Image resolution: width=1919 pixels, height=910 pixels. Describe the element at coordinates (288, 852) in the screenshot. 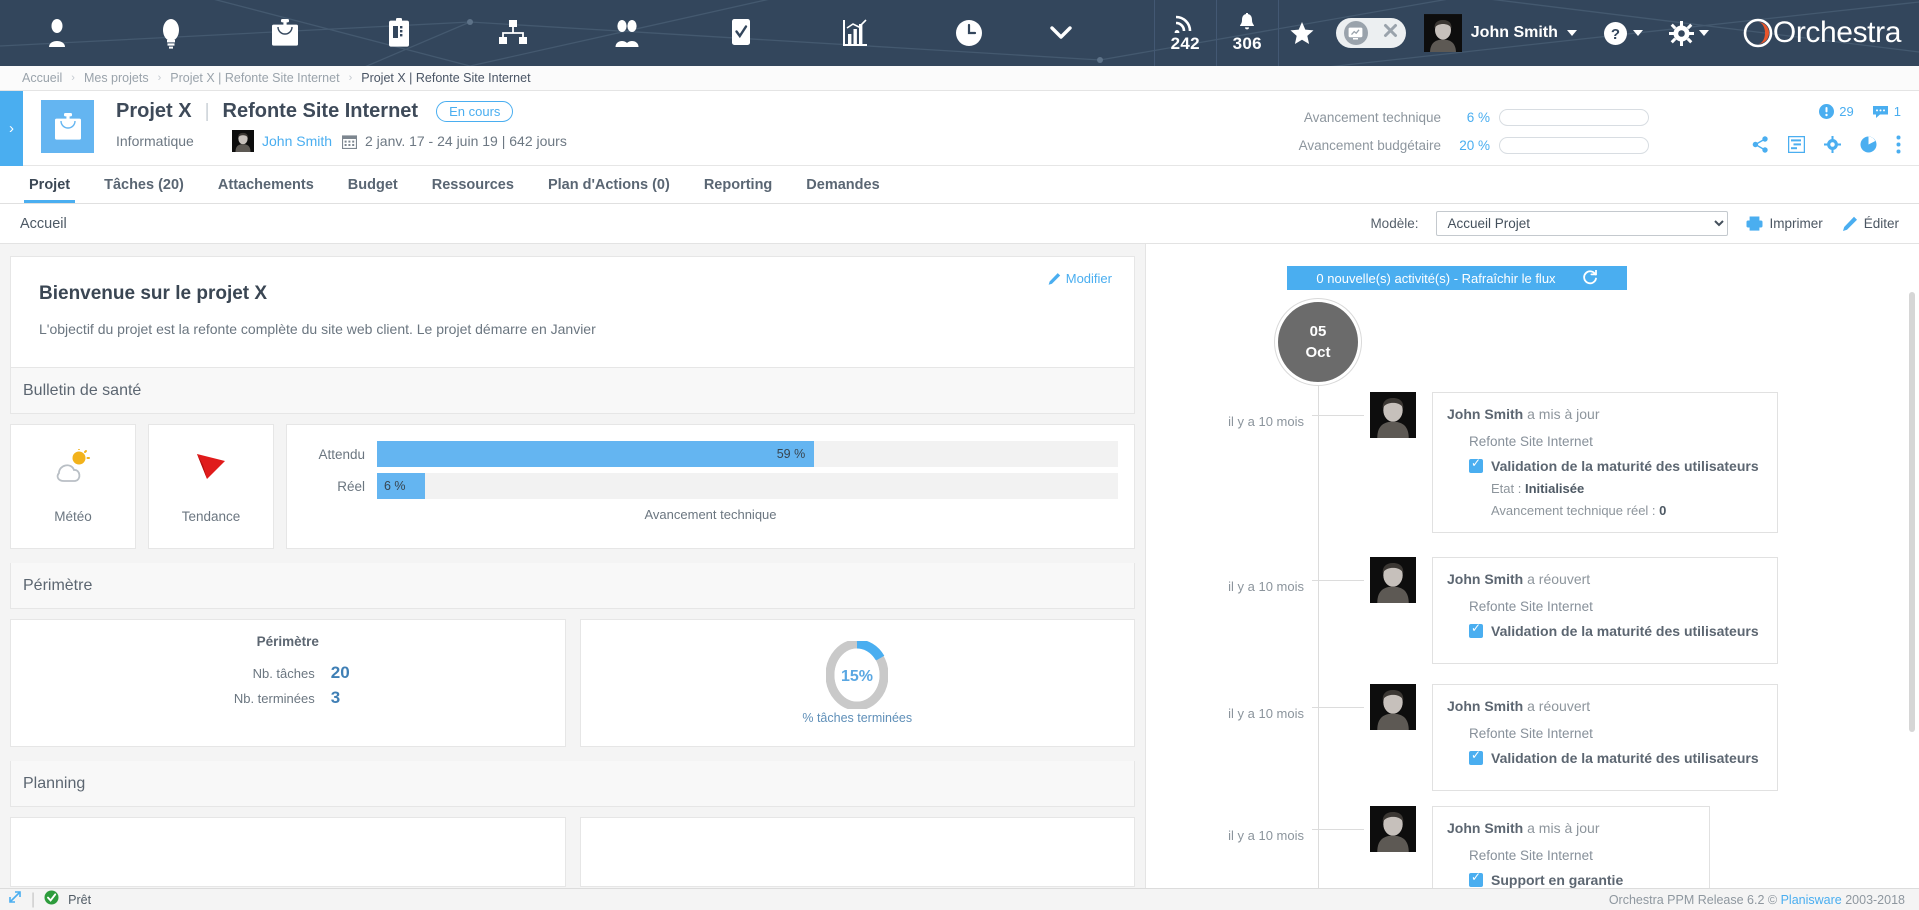

I see `planning-card-left` at that location.